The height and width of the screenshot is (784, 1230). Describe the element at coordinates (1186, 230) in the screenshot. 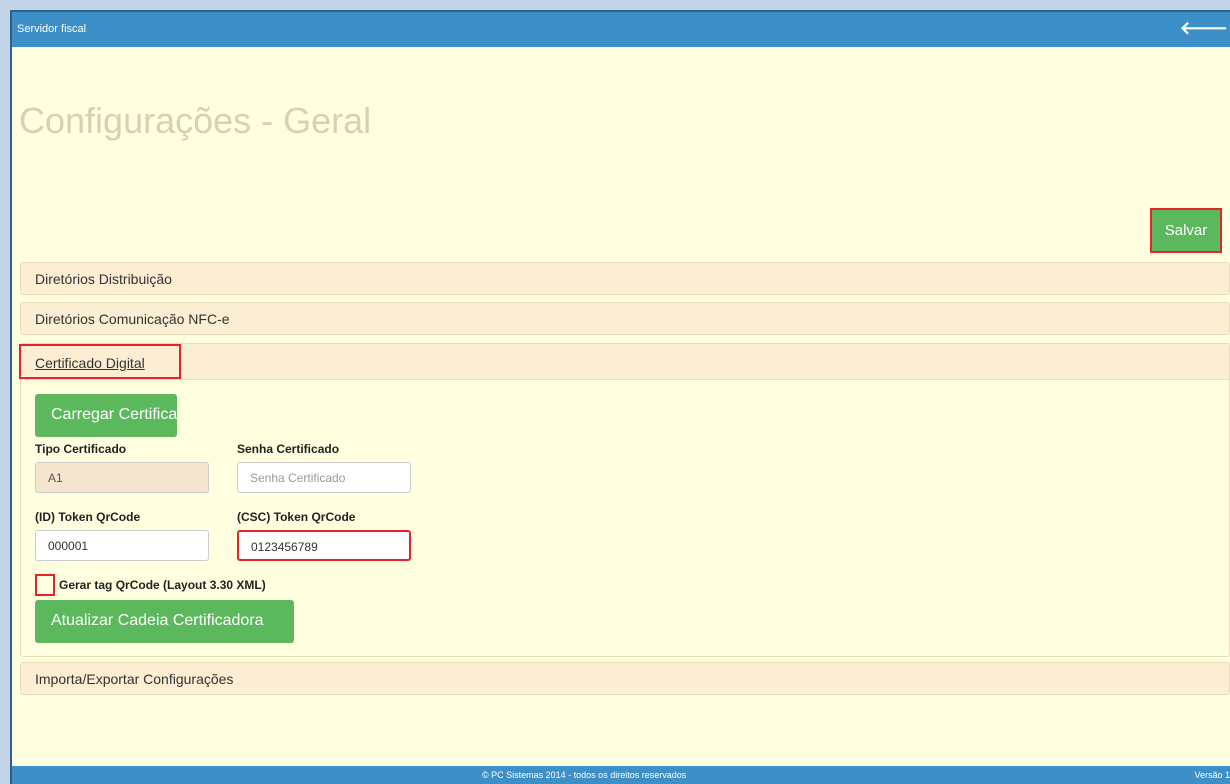

I see `save-button: Salvar` at that location.